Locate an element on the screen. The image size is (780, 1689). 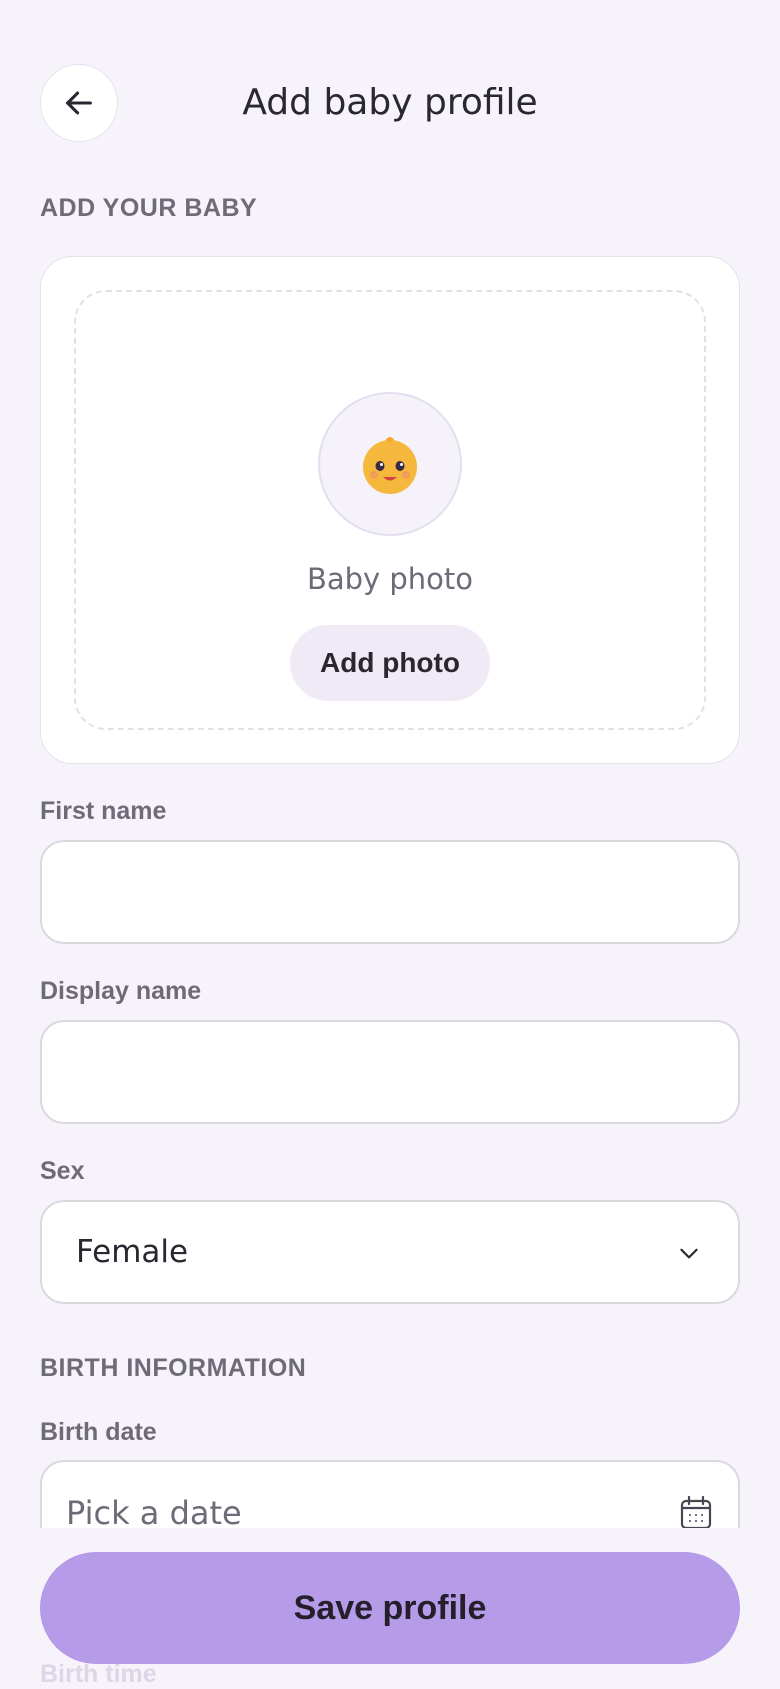
baby-face-icon is located at coordinates (390, 465).